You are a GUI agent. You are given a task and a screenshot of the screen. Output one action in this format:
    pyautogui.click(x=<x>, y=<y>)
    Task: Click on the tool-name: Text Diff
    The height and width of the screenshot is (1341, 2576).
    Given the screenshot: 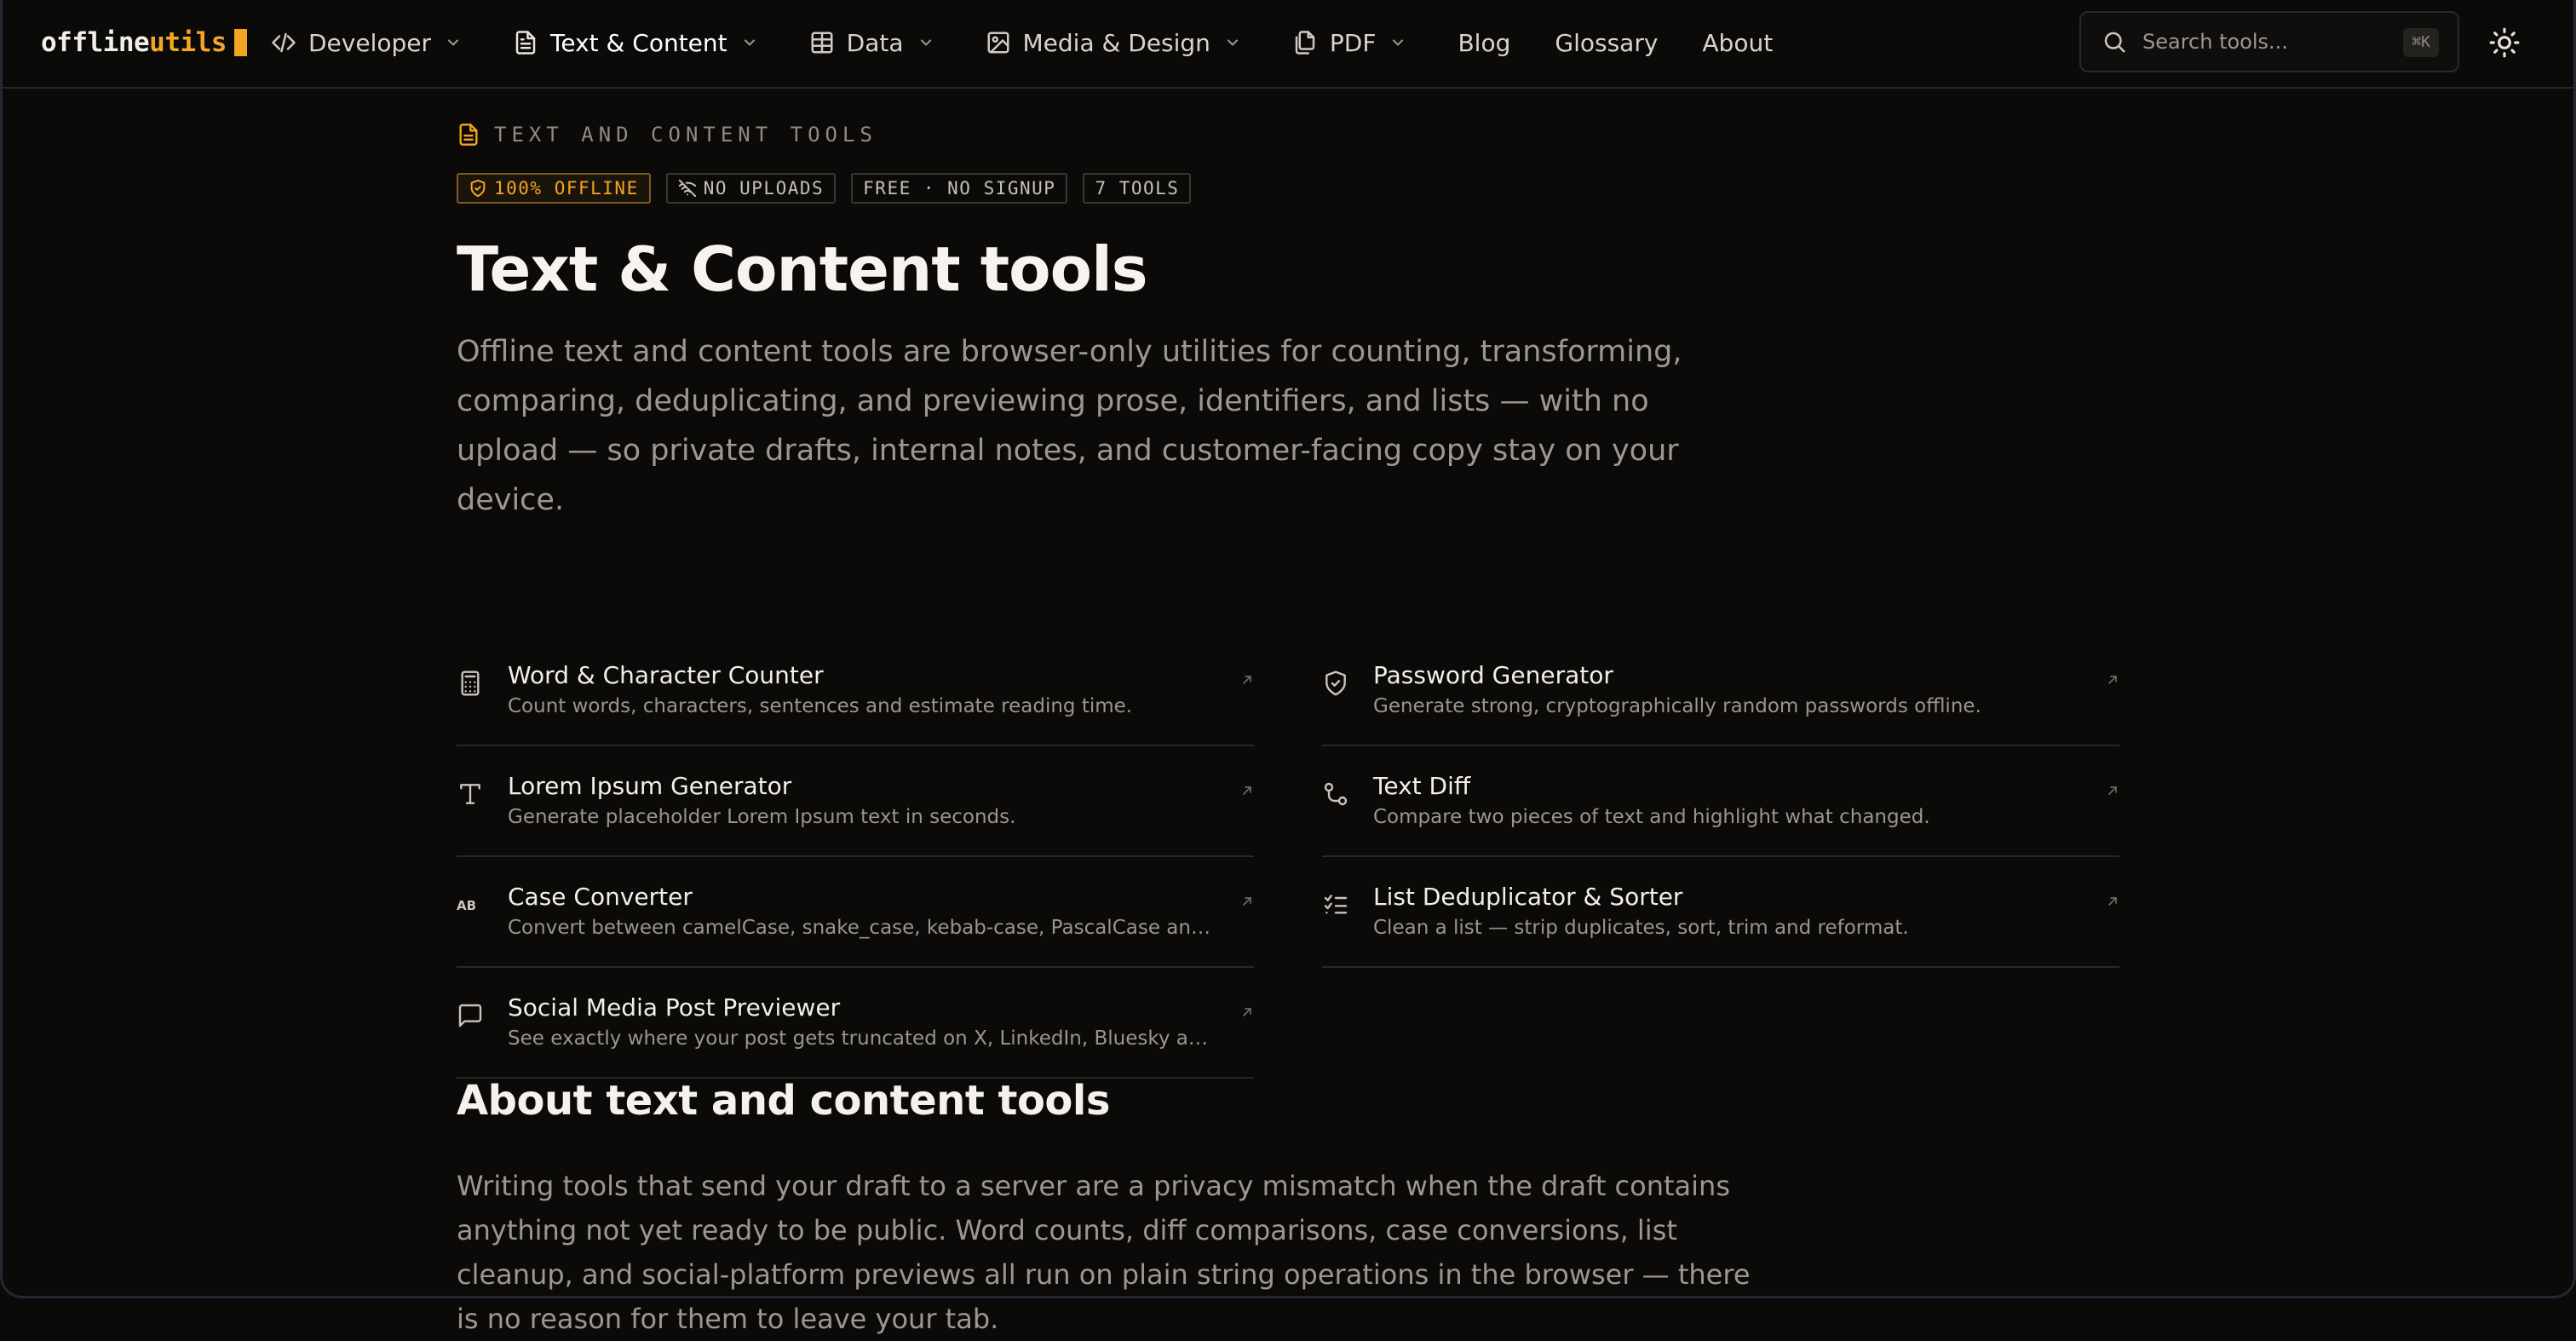 What is the action you would take?
    pyautogui.click(x=1422, y=786)
    